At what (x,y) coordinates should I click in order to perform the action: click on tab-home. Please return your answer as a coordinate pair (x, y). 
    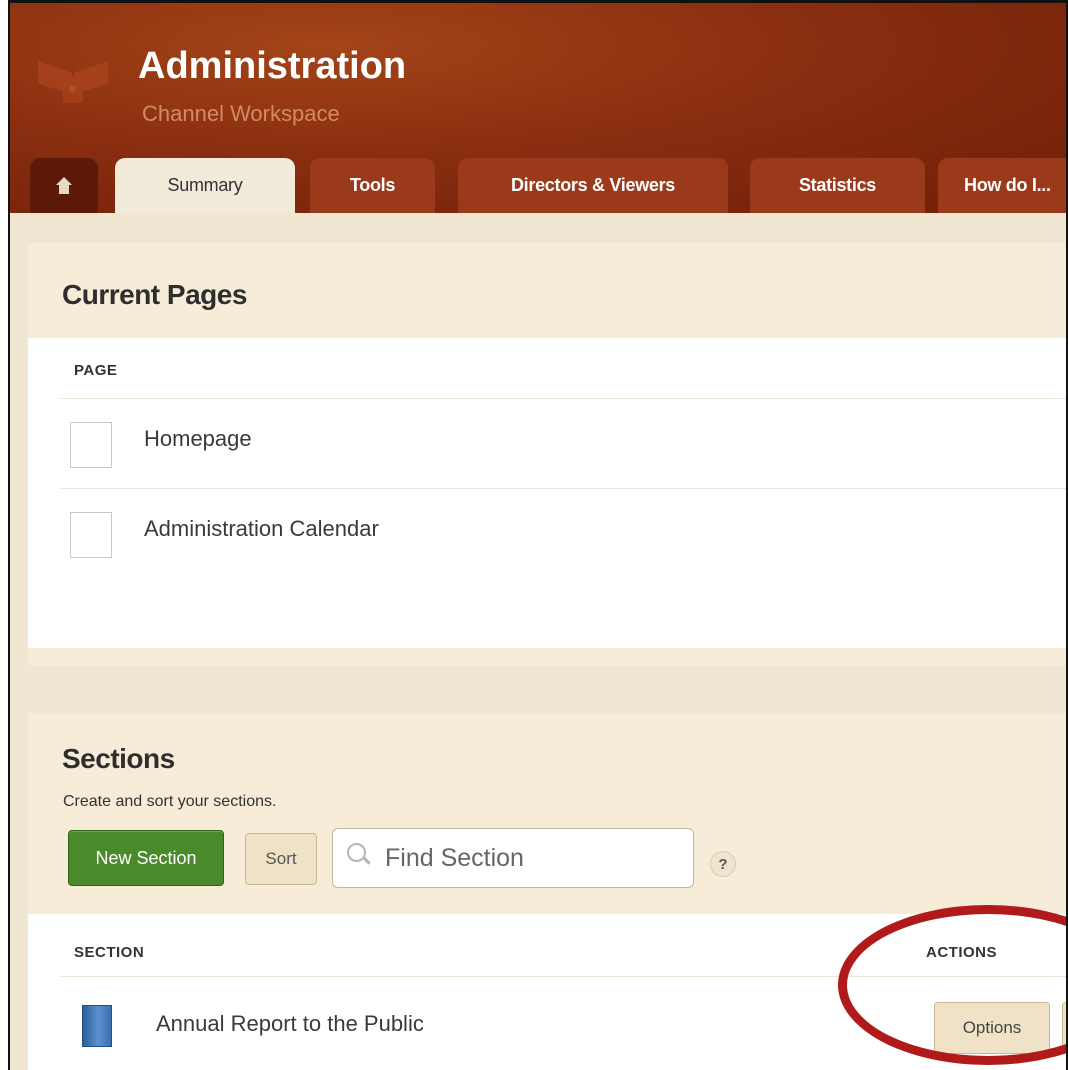
    Looking at the image, I should click on (64, 185).